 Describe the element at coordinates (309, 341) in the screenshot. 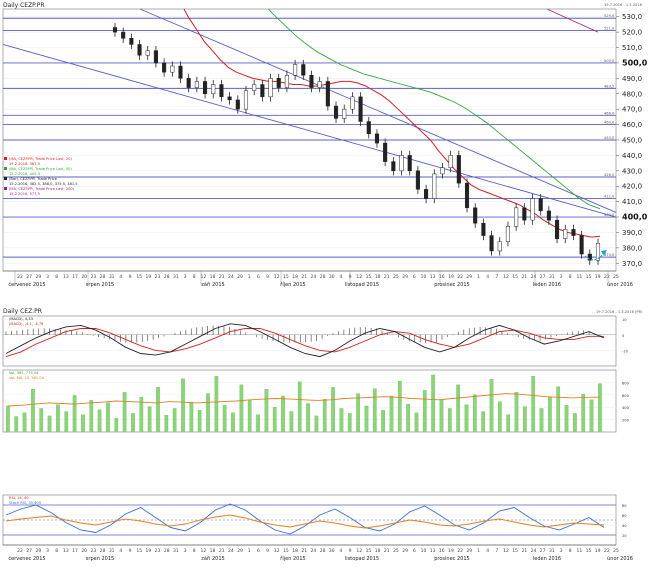

I see `macd-plot-area` at that location.